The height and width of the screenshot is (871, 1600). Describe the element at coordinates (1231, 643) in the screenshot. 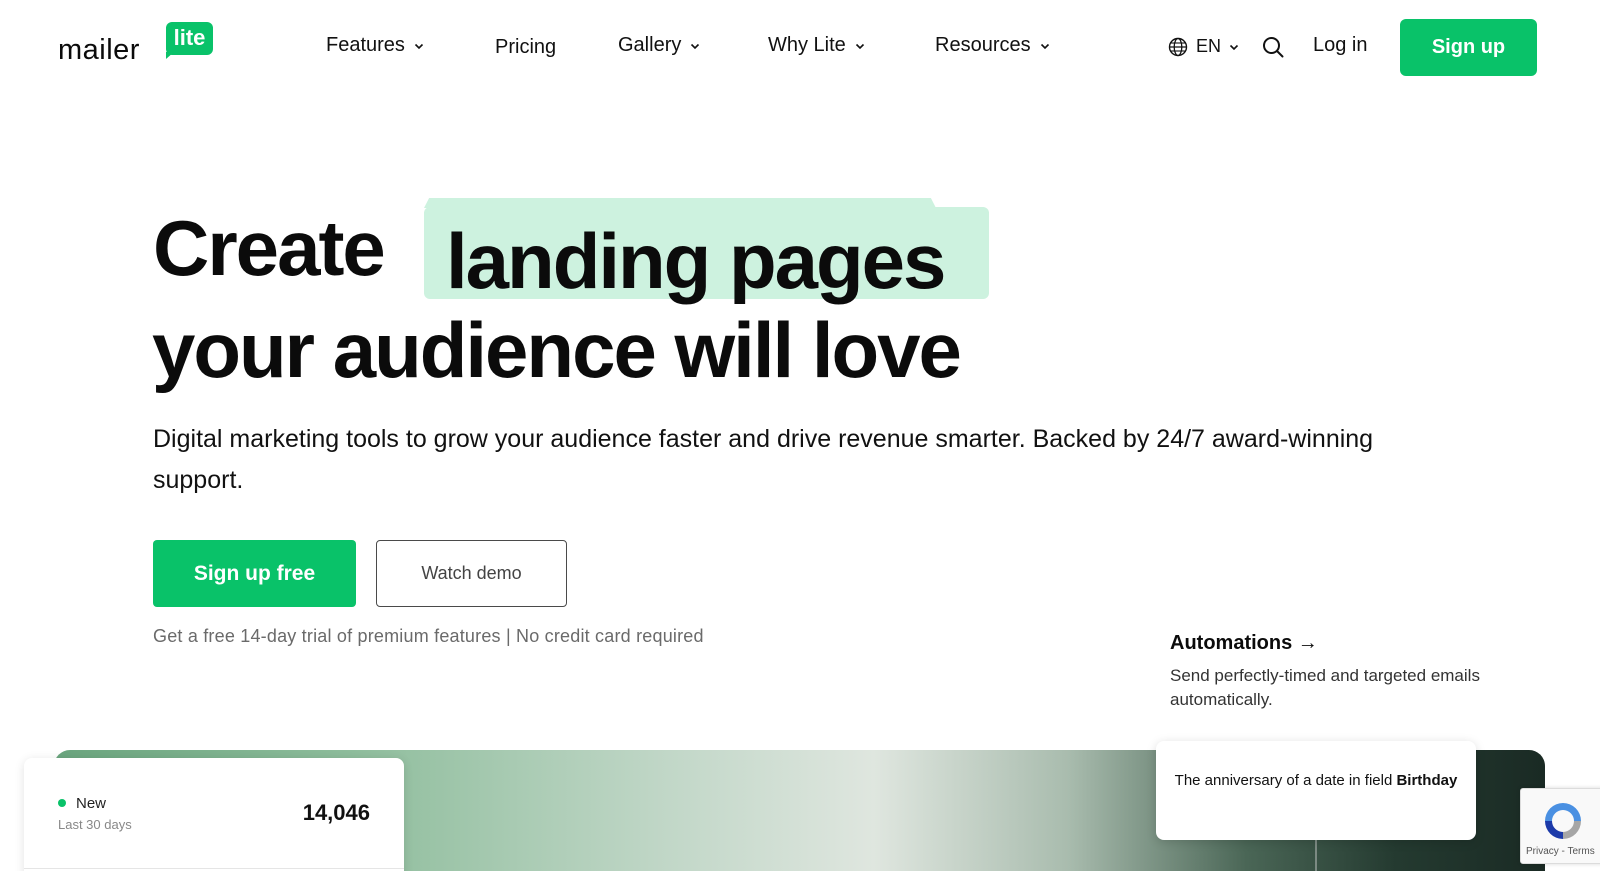

I see `automations-title: Automations` at that location.